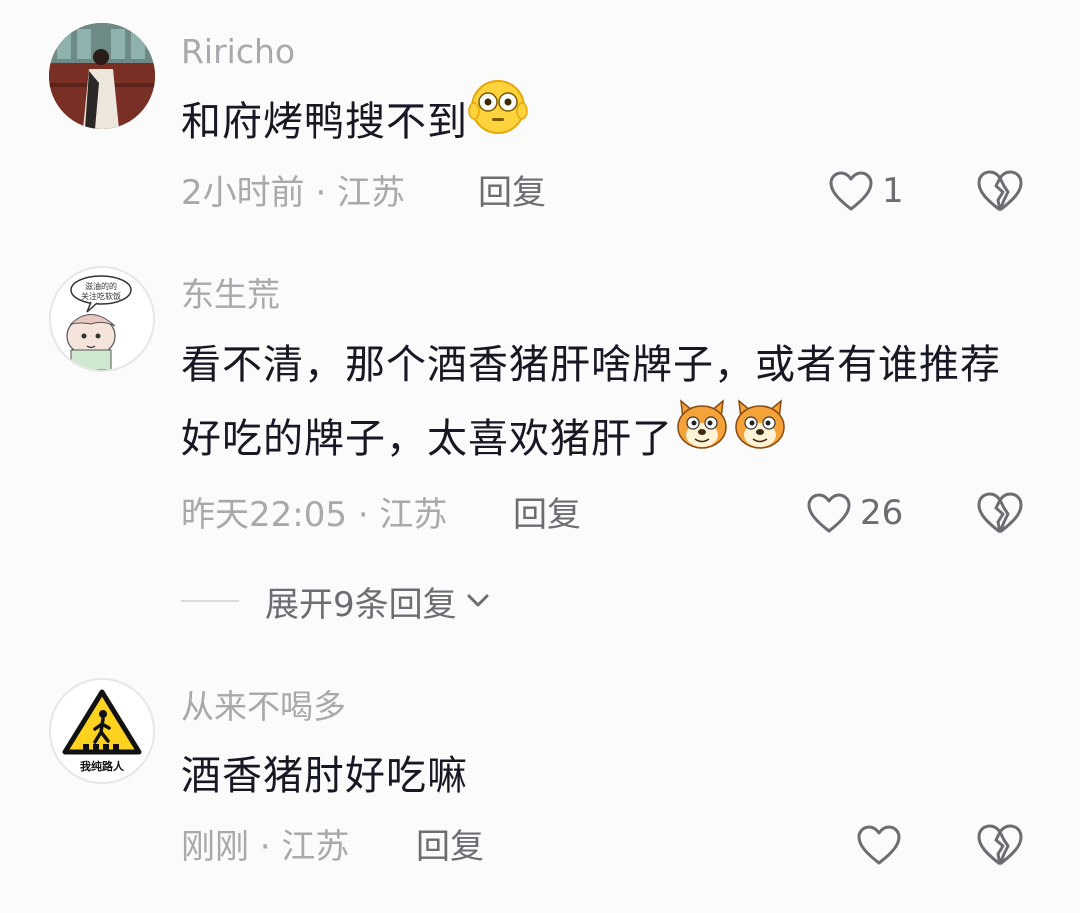 The image size is (1080, 913). I want to click on chevron-down-icon, so click(478, 600).